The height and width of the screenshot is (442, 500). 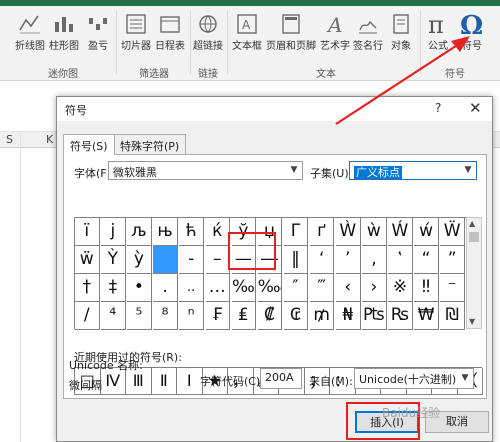 What do you see at coordinates (348, 232) in the screenshot?
I see `symbol-cell: Ẁ` at bounding box center [348, 232].